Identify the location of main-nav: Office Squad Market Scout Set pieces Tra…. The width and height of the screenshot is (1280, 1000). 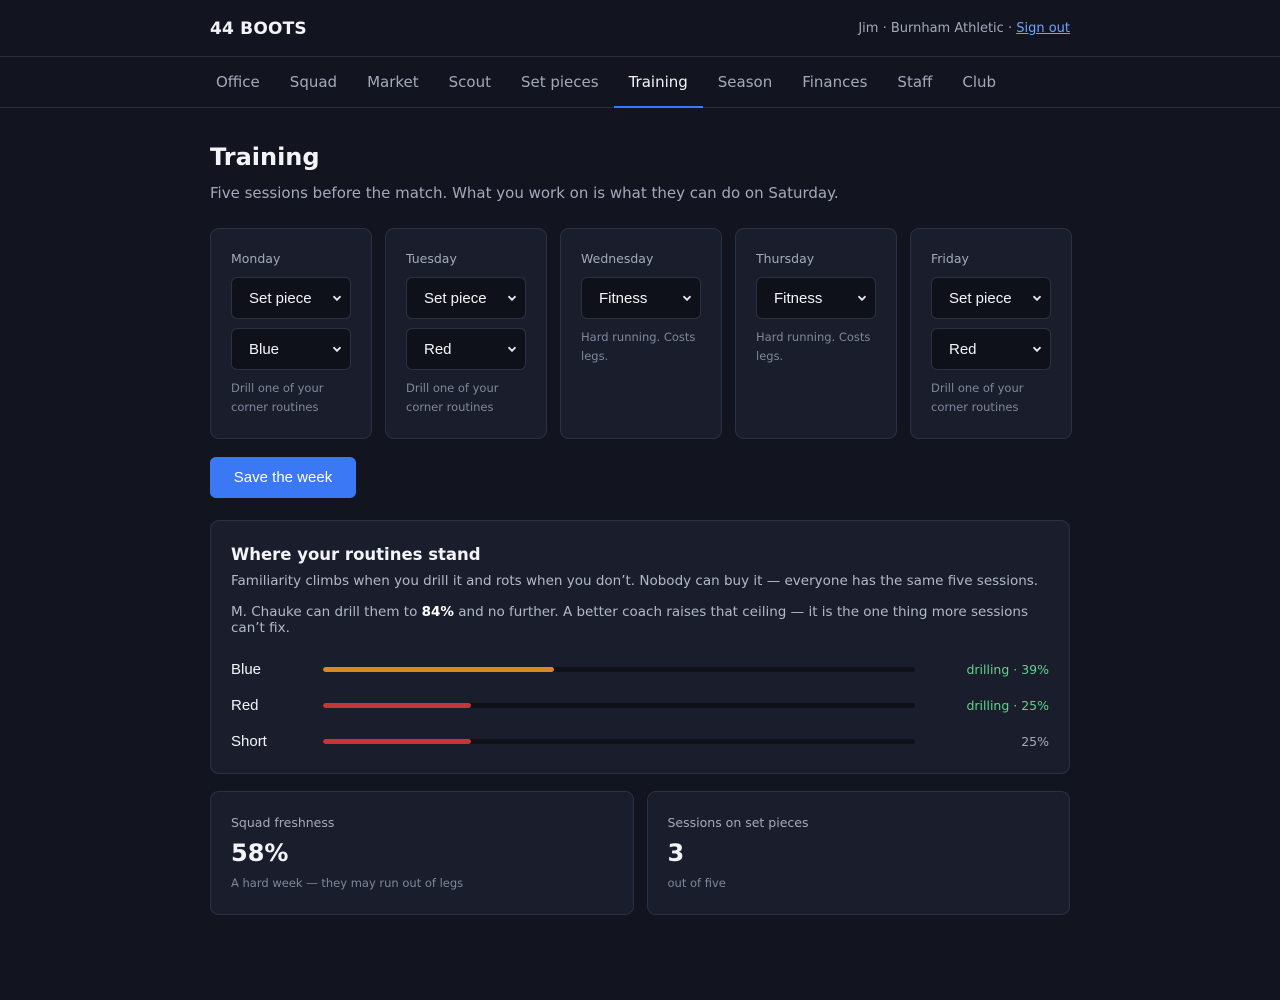
(640, 82).